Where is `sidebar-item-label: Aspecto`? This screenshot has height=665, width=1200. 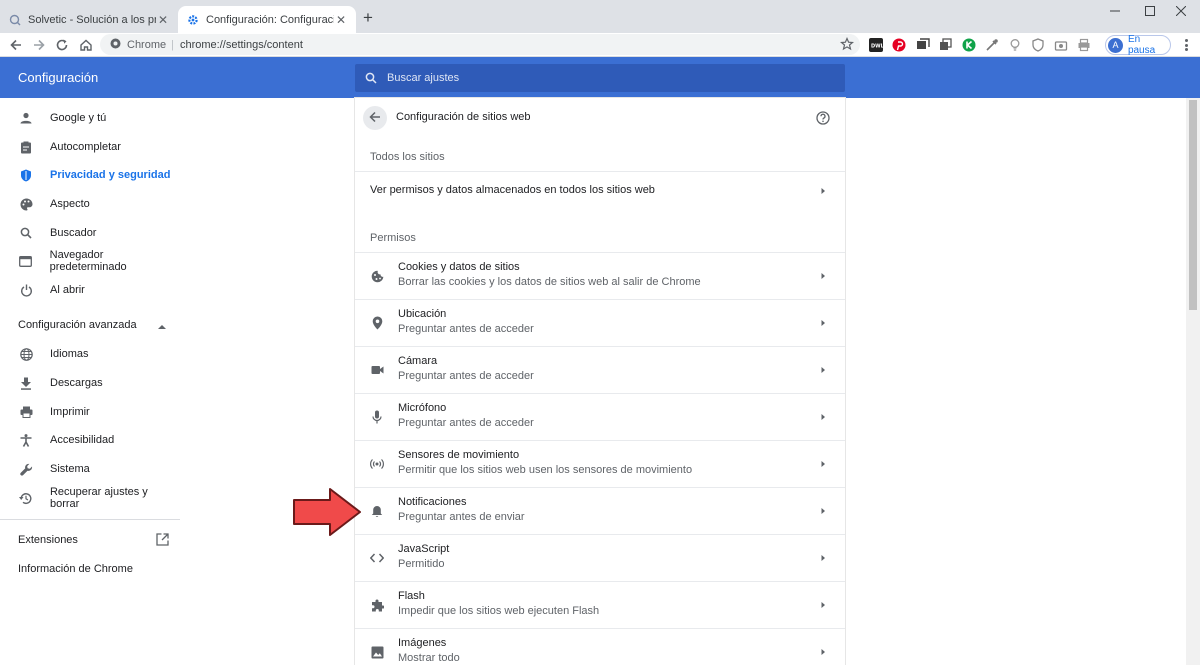 sidebar-item-label: Aspecto is located at coordinates (70, 204).